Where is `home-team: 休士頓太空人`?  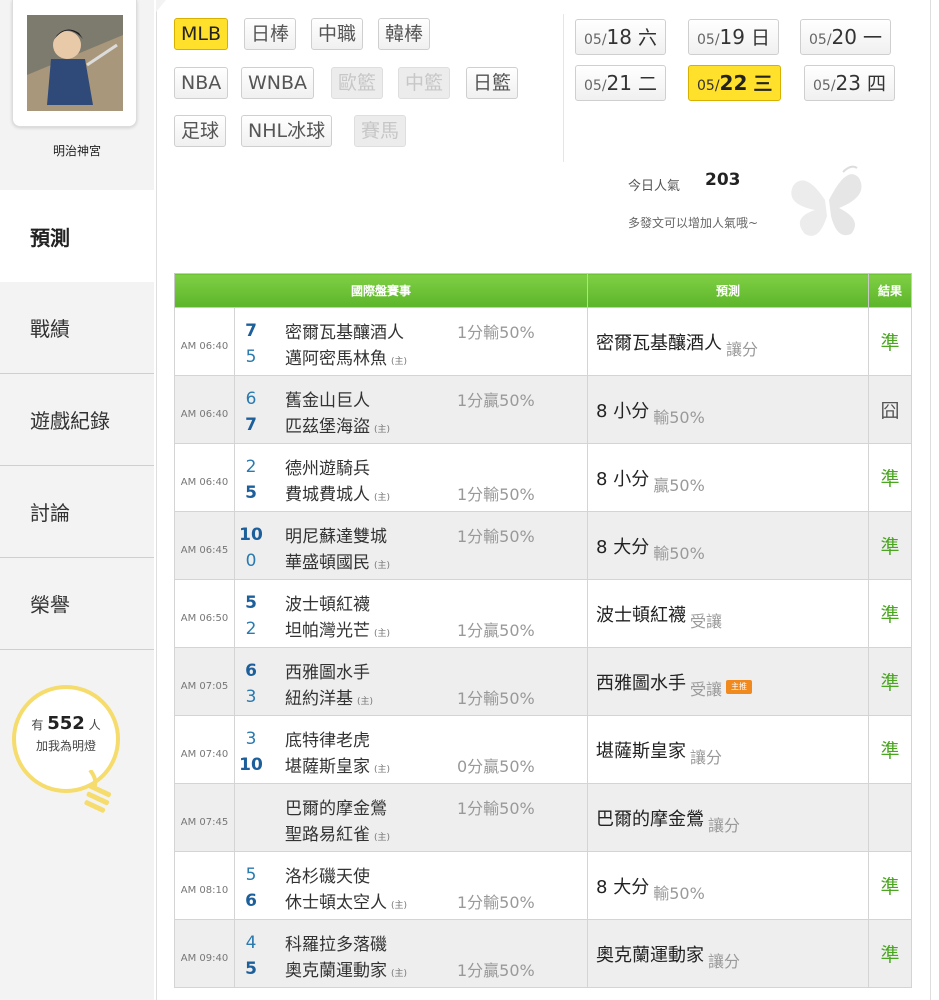
home-team: 休士頓太空人 is located at coordinates (336, 903).